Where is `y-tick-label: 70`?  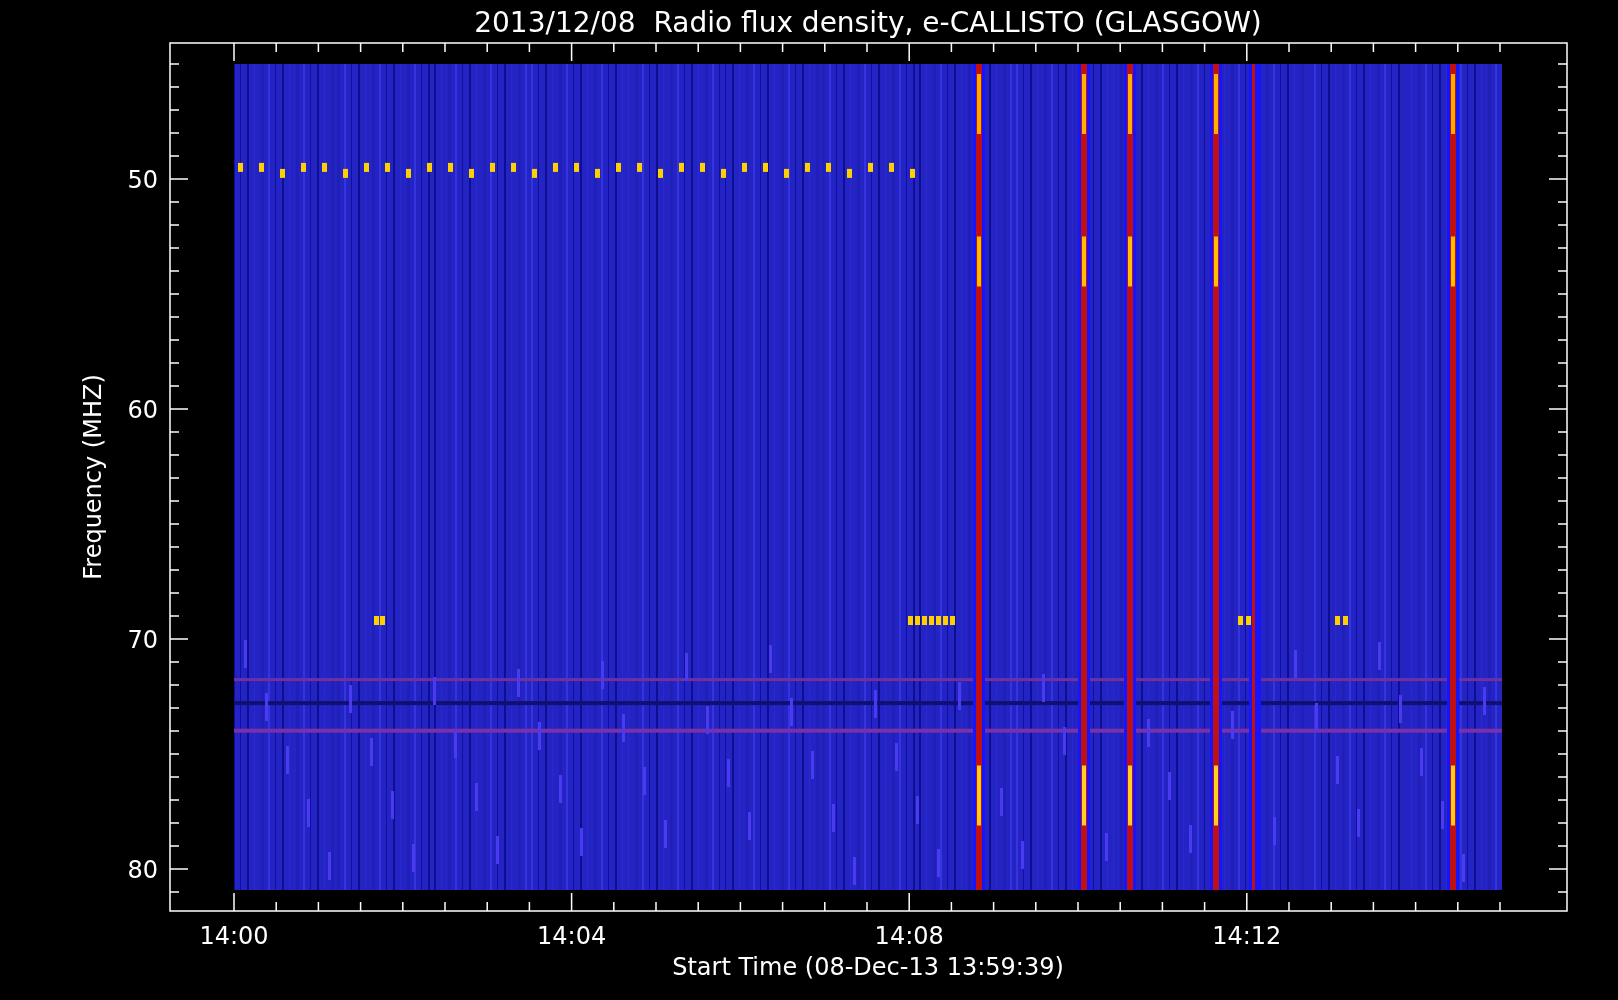
y-tick-label: 70 is located at coordinates (142, 640).